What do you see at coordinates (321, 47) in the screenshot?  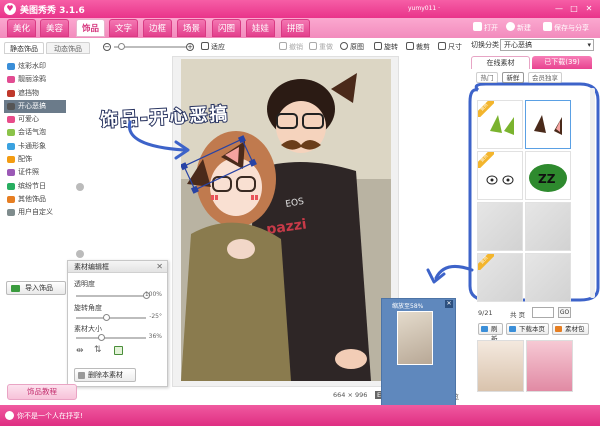 I see `redo-button: 重做` at bounding box center [321, 47].